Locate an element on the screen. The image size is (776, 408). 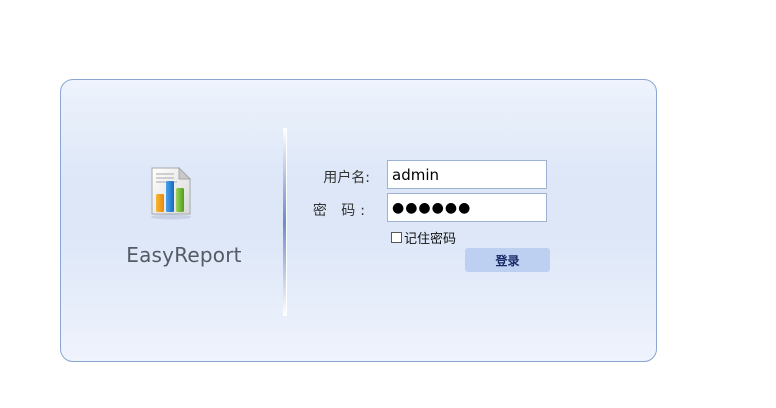
password-input is located at coordinates (467, 207).